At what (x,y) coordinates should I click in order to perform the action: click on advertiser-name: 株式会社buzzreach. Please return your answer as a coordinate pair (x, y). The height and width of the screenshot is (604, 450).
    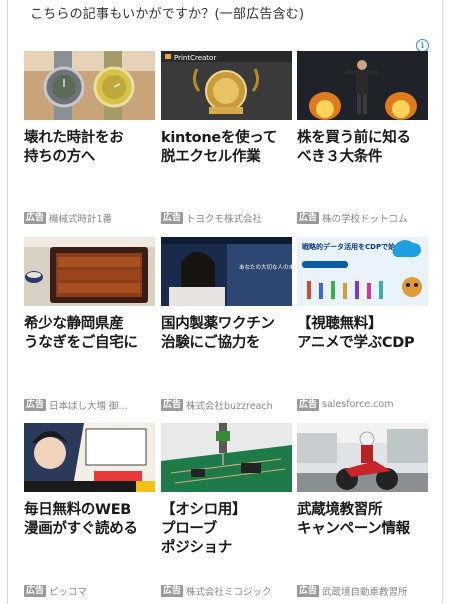
    Looking at the image, I should click on (229, 406).